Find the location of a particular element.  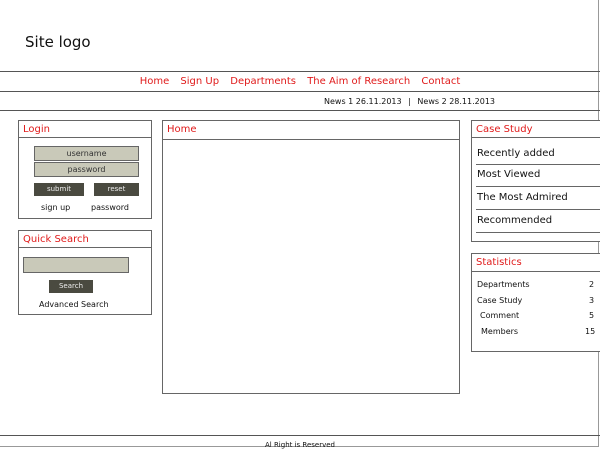

stat-label-case-study: Case Study is located at coordinates (500, 300).